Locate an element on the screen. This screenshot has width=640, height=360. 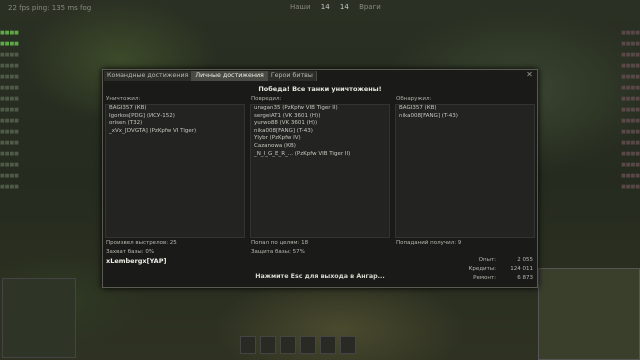
hits-stat: Попал по целям: 18 is located at coordinates (280, 243).